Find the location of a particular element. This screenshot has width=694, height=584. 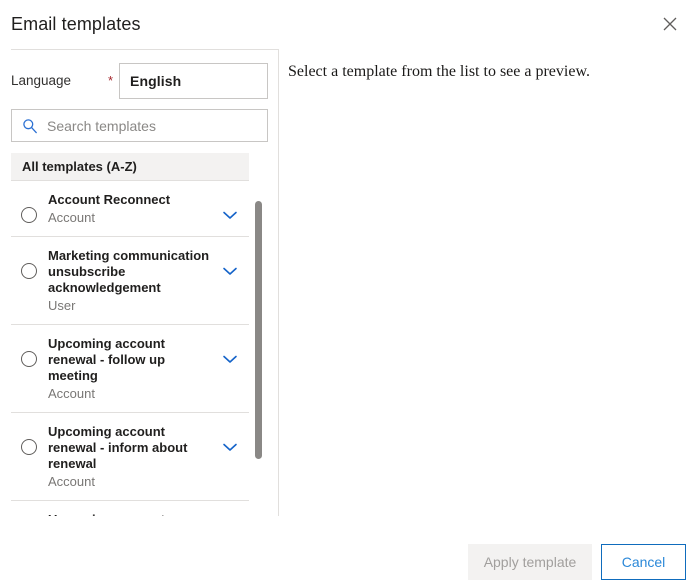

list-header-label: All templates (A-Z) is located at coordinates (79, 166).